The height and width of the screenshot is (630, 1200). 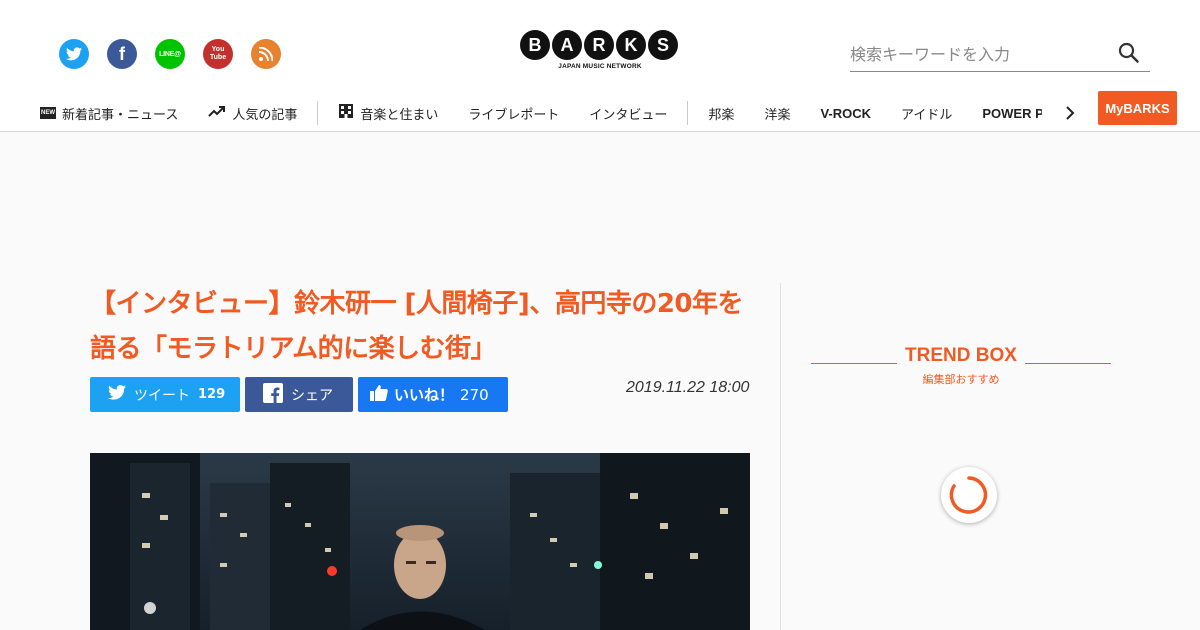 I want to click on nav-label: V-ROCK, so click(x=846, y=113).